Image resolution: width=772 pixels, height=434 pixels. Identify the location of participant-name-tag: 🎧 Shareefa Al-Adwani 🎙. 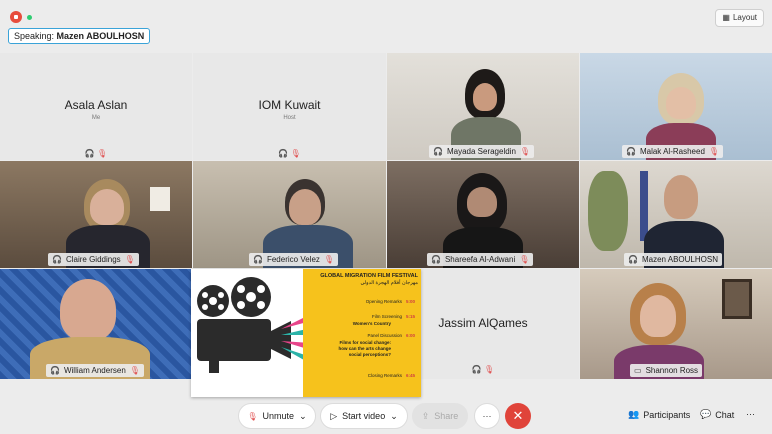
(480, 259).